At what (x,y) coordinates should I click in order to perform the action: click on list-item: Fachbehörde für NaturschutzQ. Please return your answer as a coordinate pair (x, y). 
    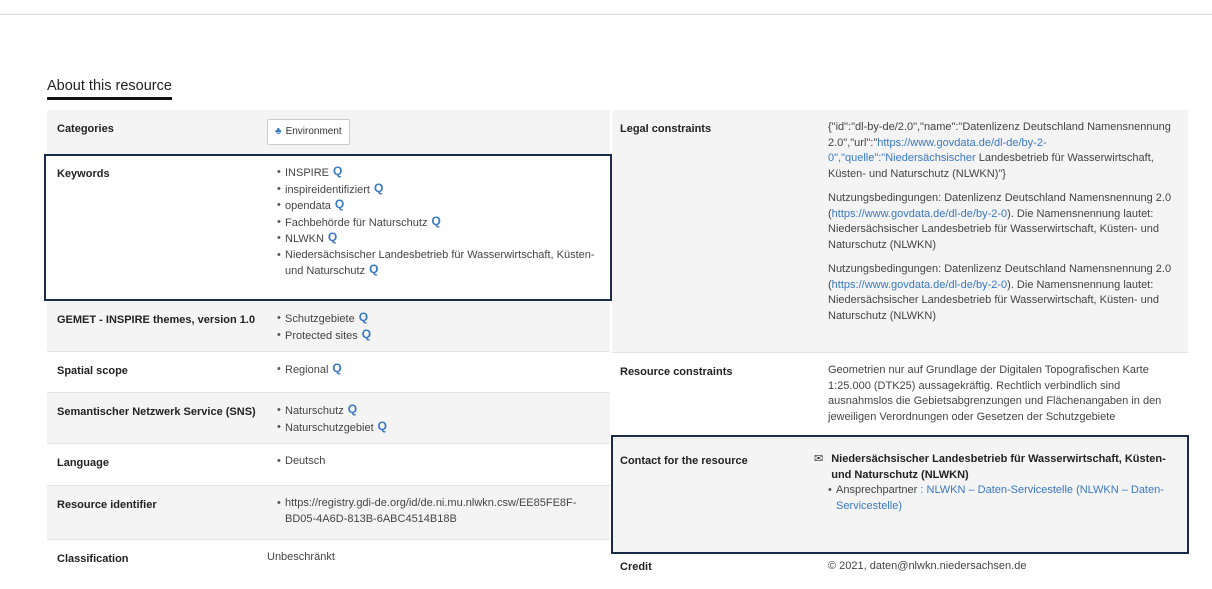
    Looking at the image, I should click on (438, 223).